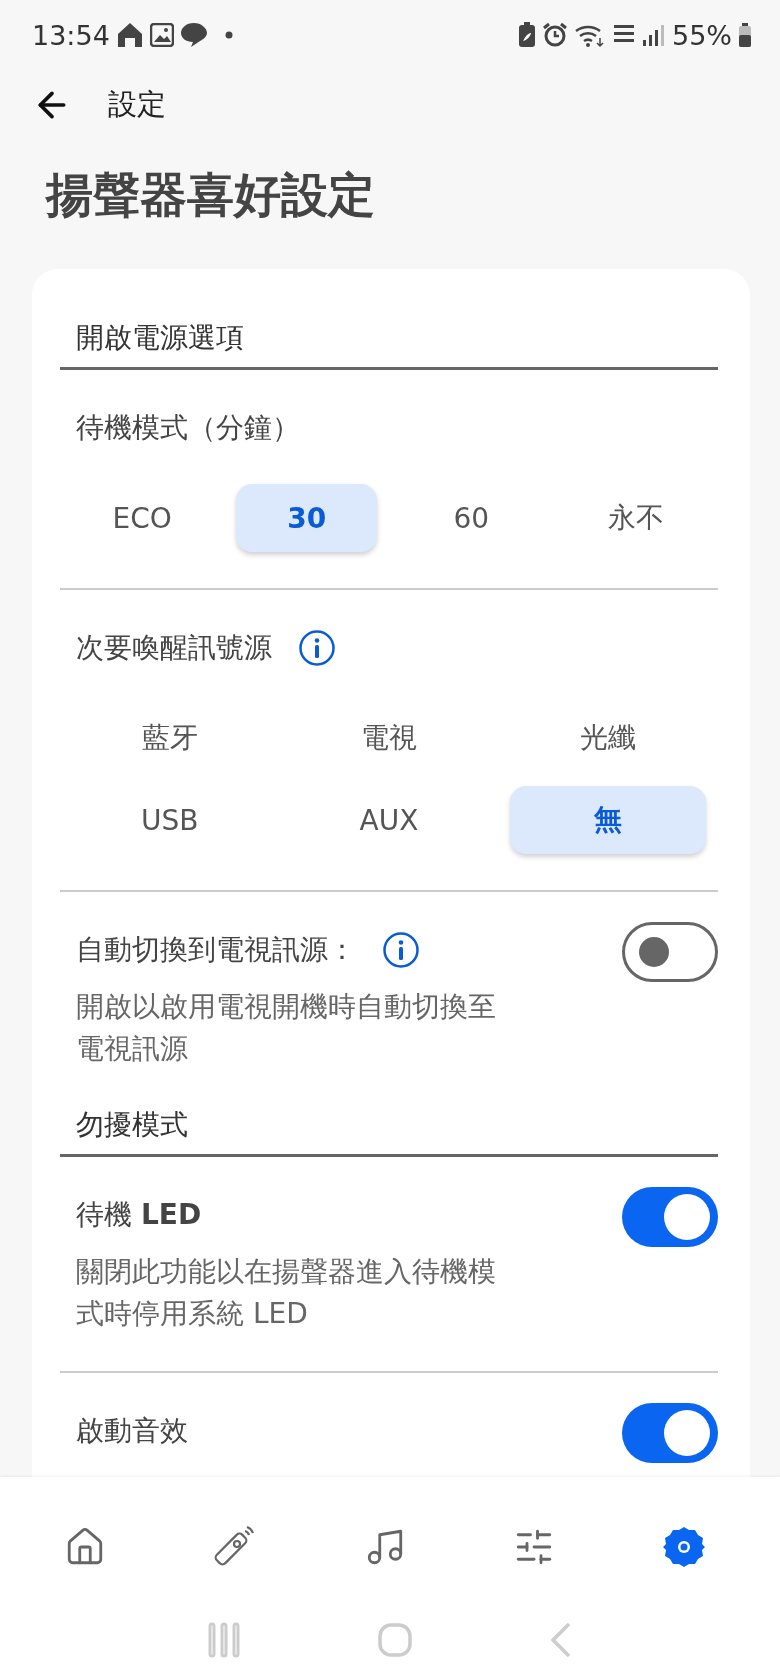 This screenshot has height=1673, width=780. I want to click on section-heading: 勿擾模式, so click(389, 1131).